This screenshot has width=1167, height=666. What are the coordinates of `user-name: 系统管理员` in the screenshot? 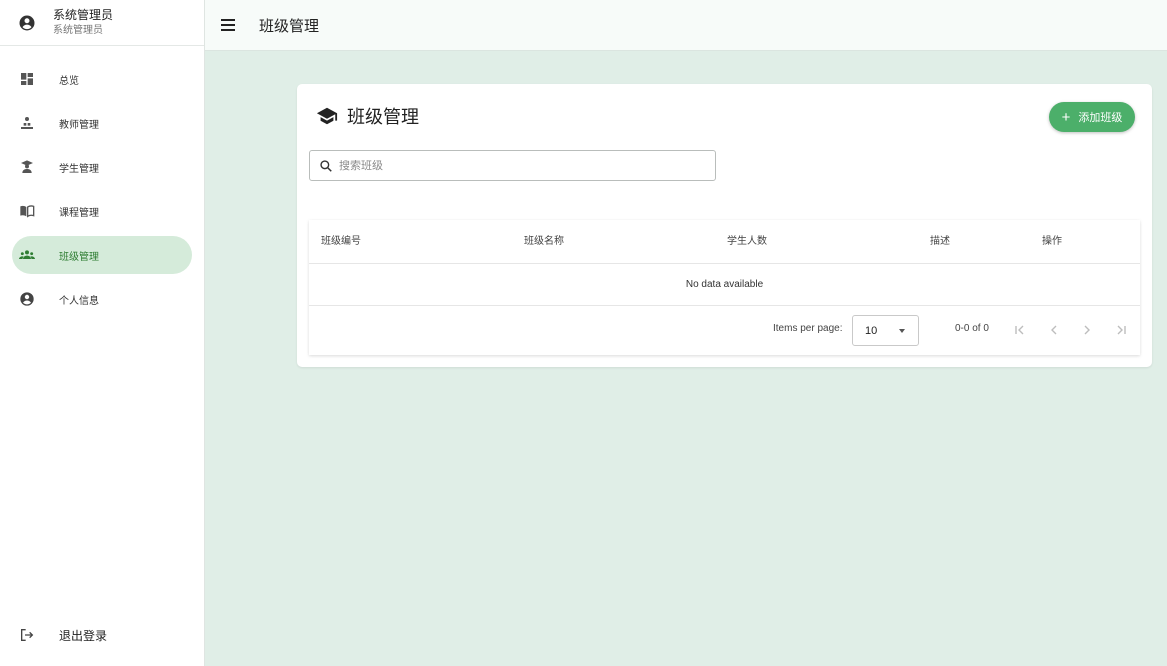 It's located at (83, 14).